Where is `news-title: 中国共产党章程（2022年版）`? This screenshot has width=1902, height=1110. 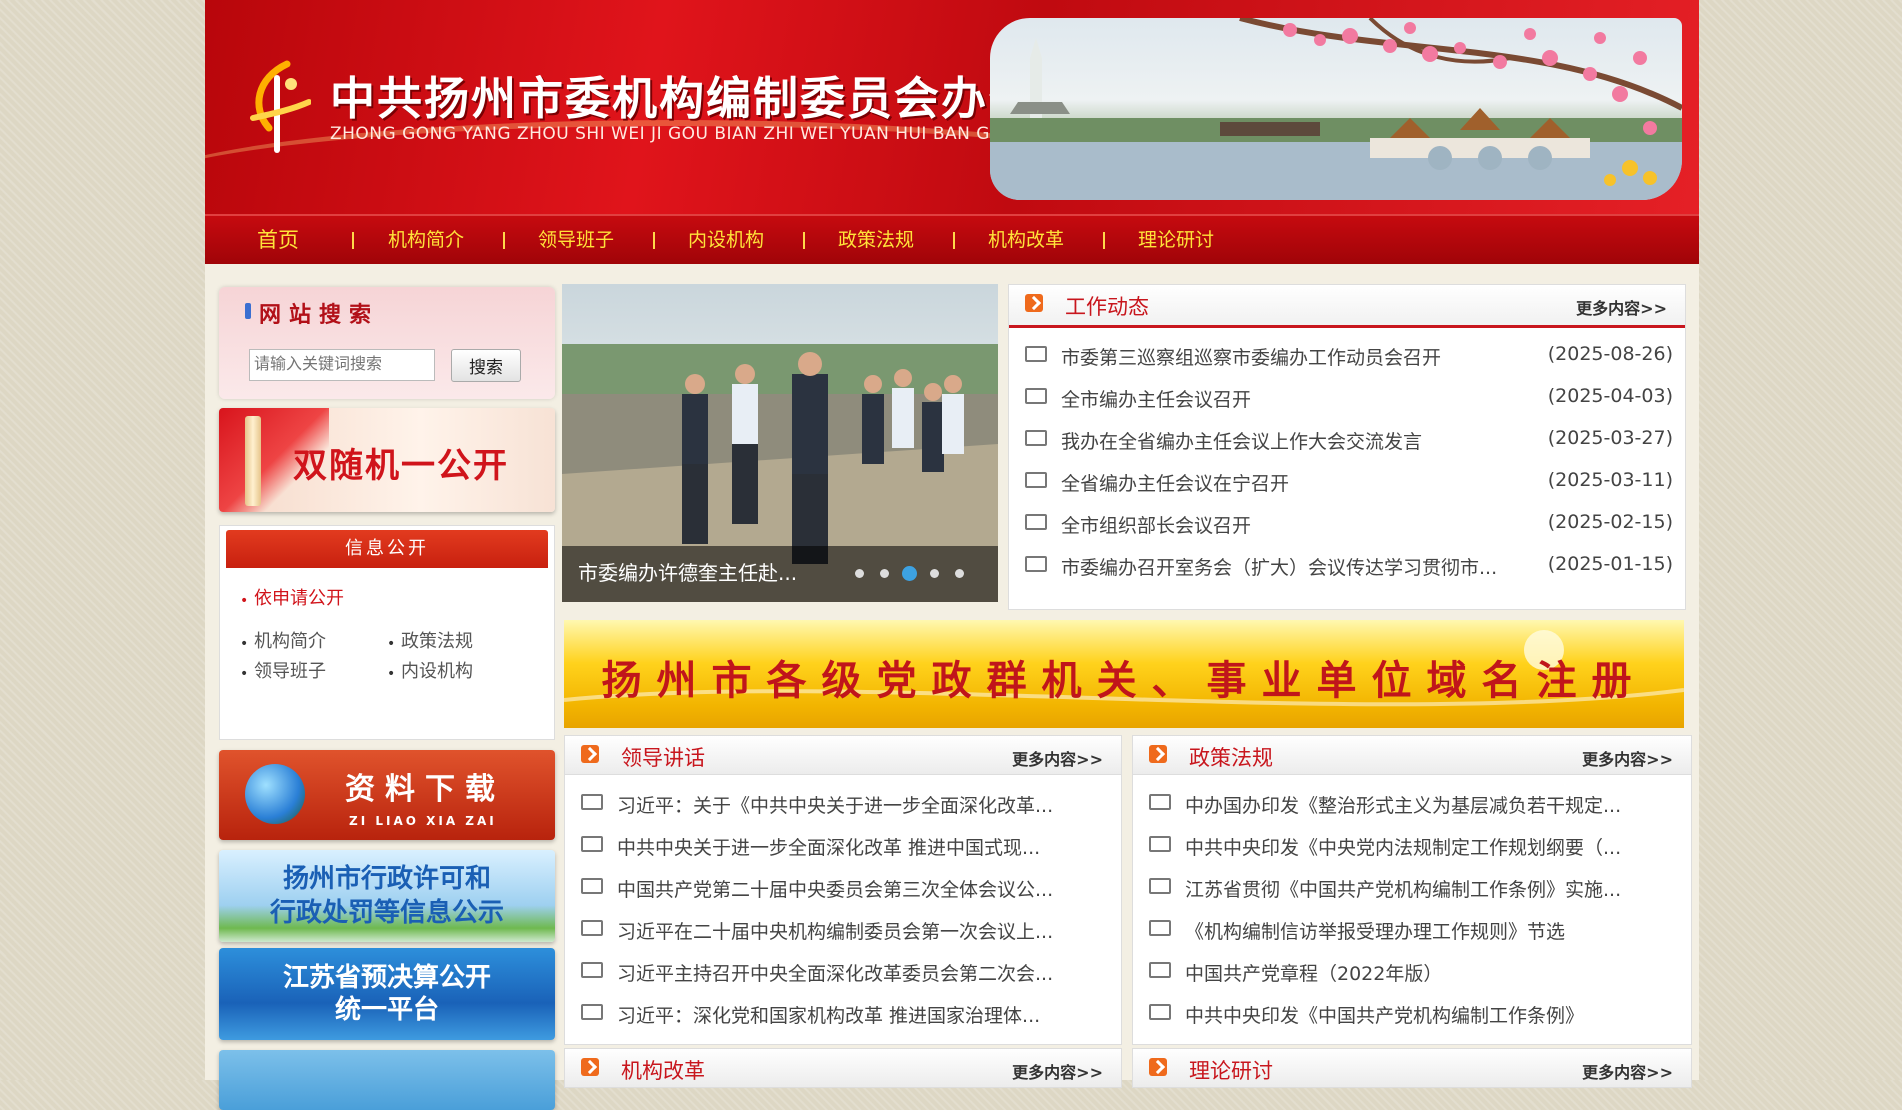
news-title: 中国共产党章程（2022年版） is located at coordinates (1314, 974).